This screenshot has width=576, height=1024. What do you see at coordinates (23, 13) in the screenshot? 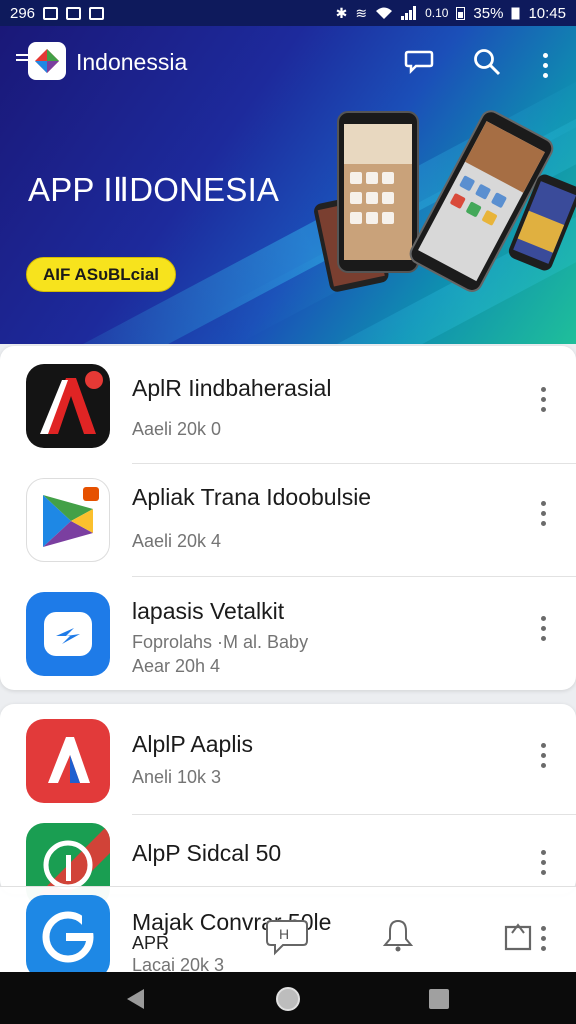
I see `status-left-text: 296` at bounding box center [23, 13].